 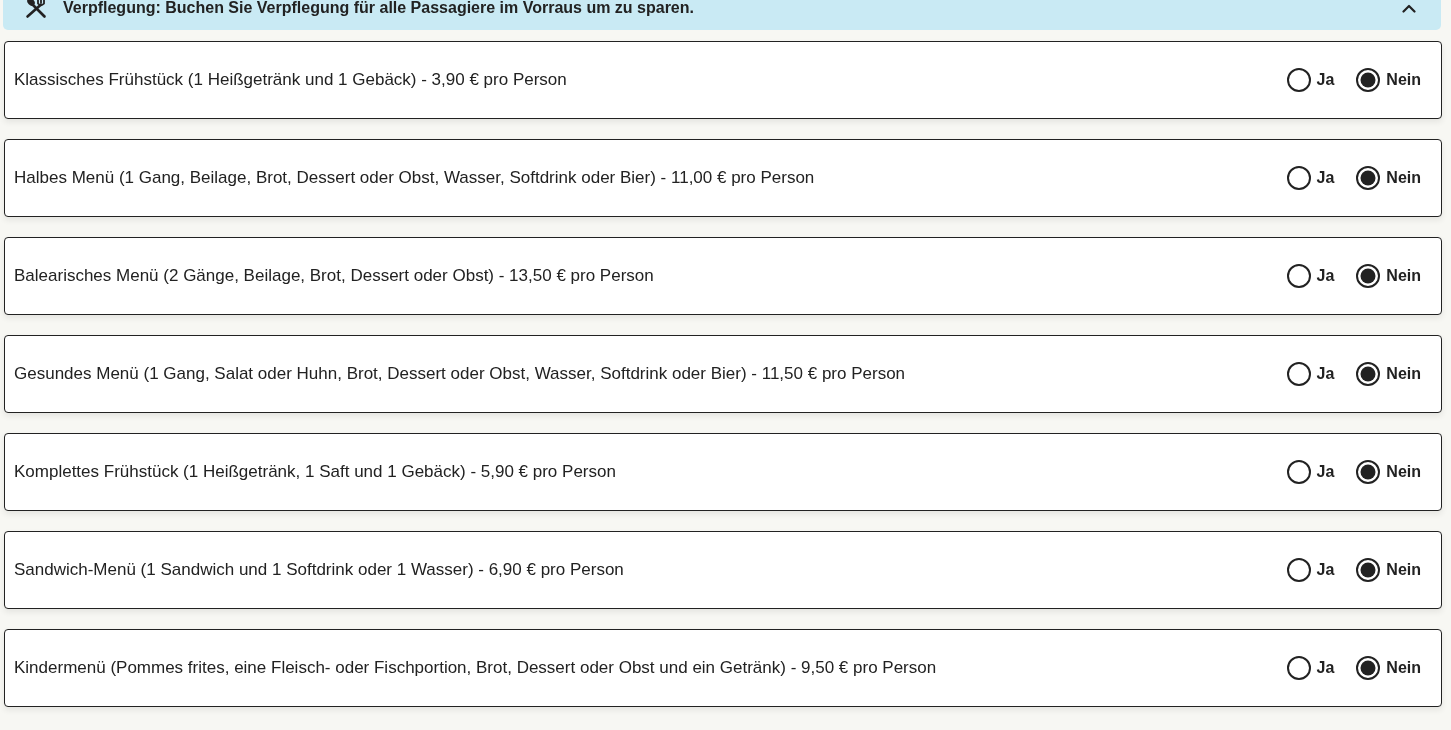 I want to click on crossed-utensils-icon, so click(x=36, y=9).